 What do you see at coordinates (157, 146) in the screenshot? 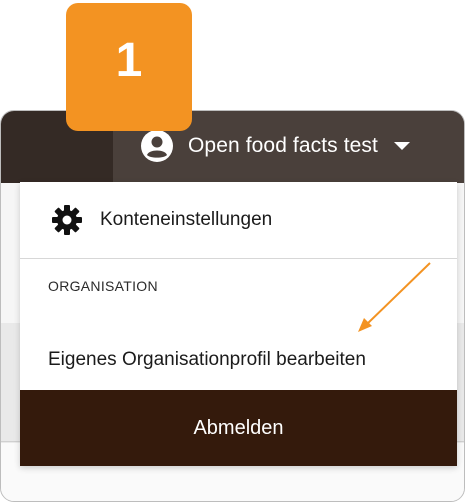
I see `user-circle-icon` at bounding box center [157, 146].